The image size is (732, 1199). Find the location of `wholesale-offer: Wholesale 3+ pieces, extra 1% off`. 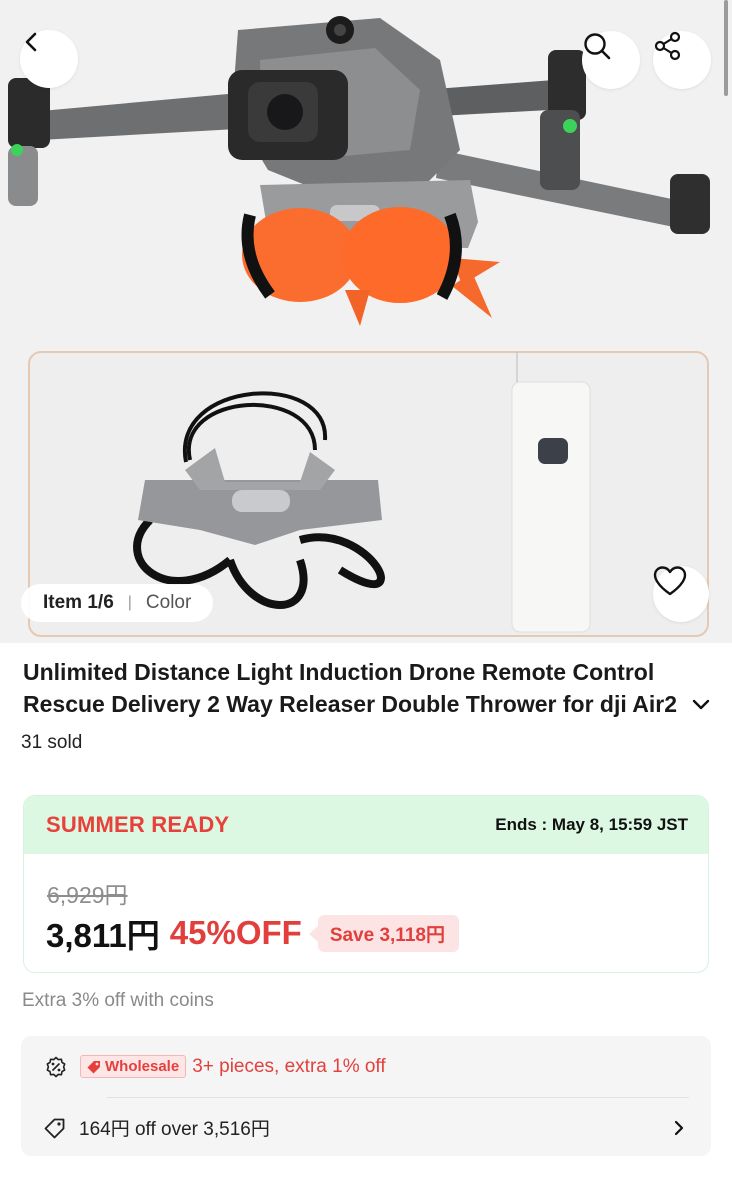

wholesale-offer: Wholesale 3+ pieces, extra 1% off is located at coordinates (215, 1066).